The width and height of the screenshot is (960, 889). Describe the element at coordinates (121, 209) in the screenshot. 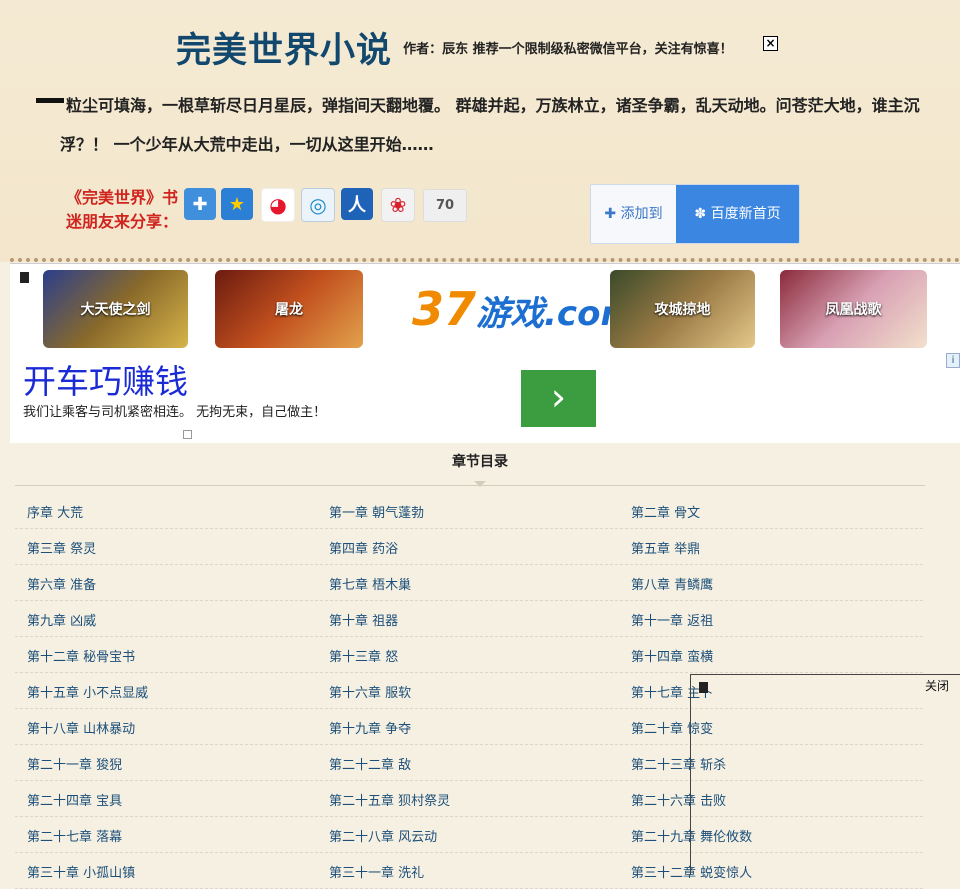

I see `share-label: 《完美世界》书迷朋友来分享：` at that location.